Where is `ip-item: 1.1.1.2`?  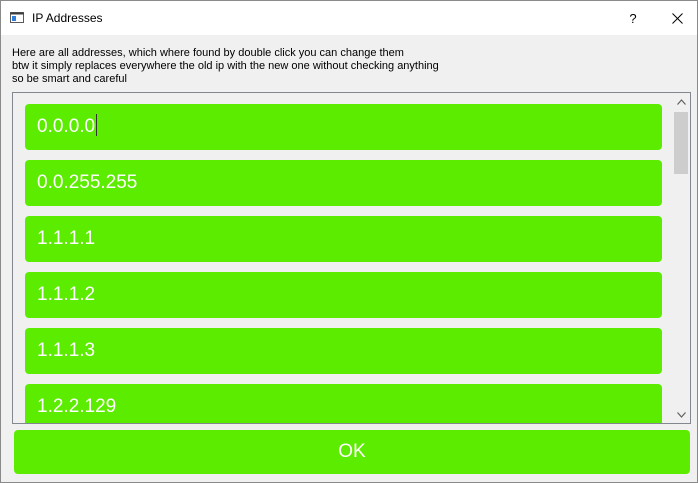
ip-item: 1.1.1.2 is located at coordinates (343, 295).